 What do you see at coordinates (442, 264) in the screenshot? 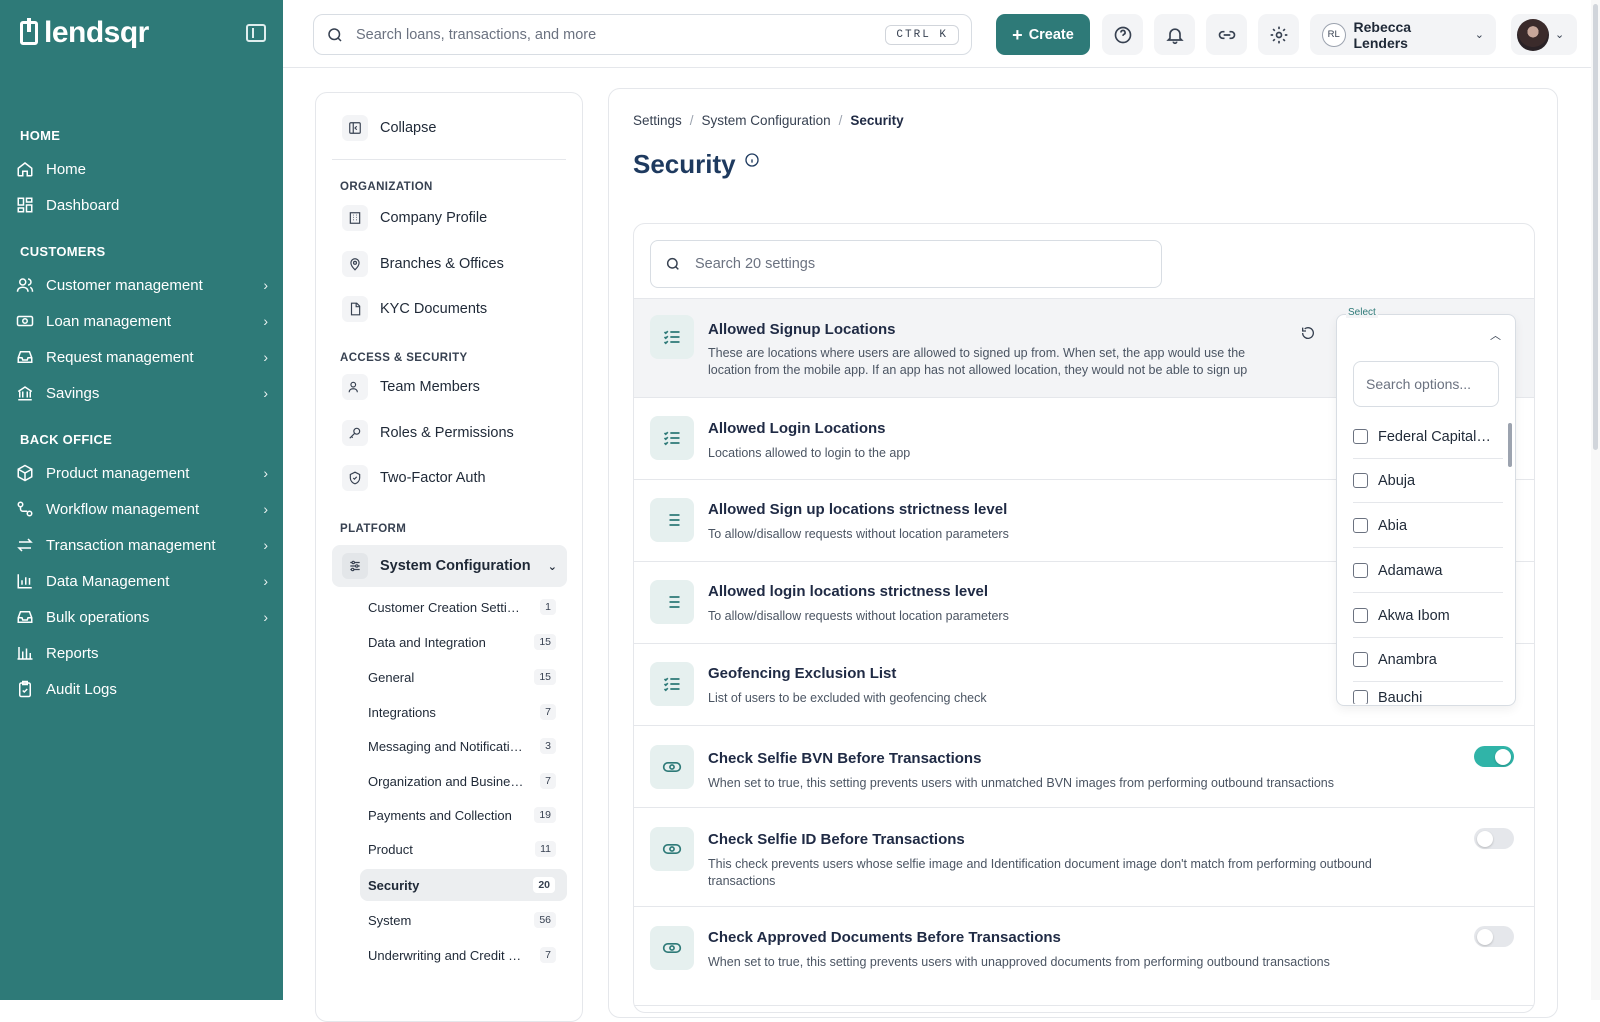
I see `subnav-item-label: Branches & Offices` at bounding box center [442, 264].